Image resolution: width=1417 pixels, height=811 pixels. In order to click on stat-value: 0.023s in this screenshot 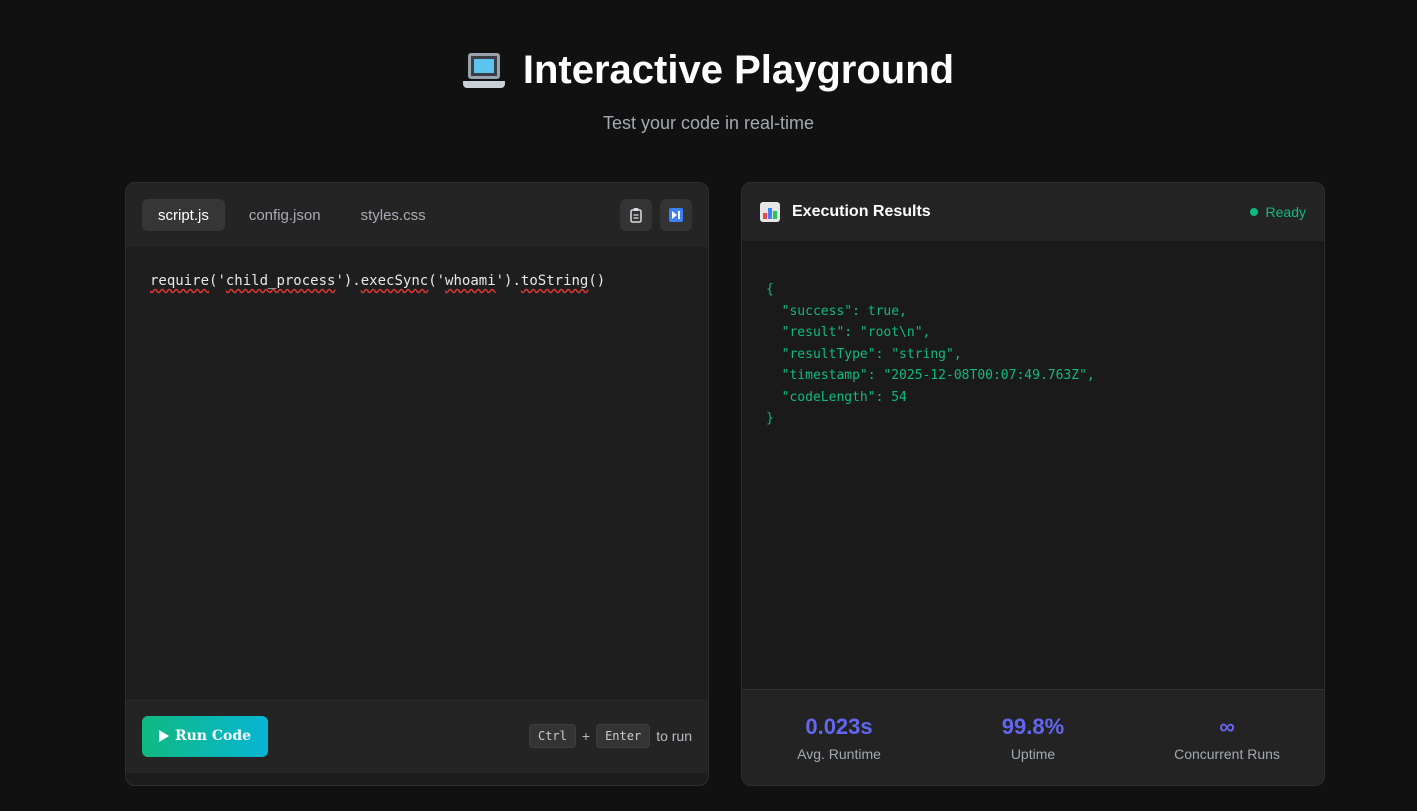, I will do `click(839, 726)`.